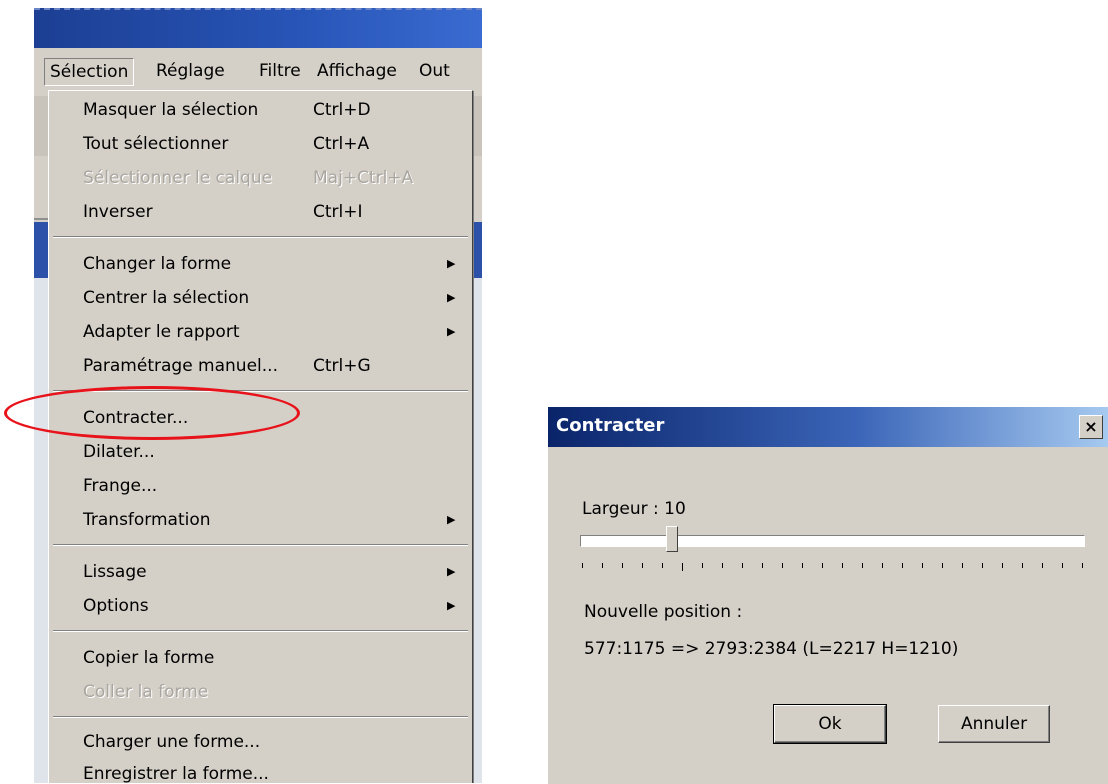 Image resolution: width=1108 pixels, height=784 pixels. Describe the element at coordinates (832, 541) in the screenshot. I see `width-slider-track` at that location.